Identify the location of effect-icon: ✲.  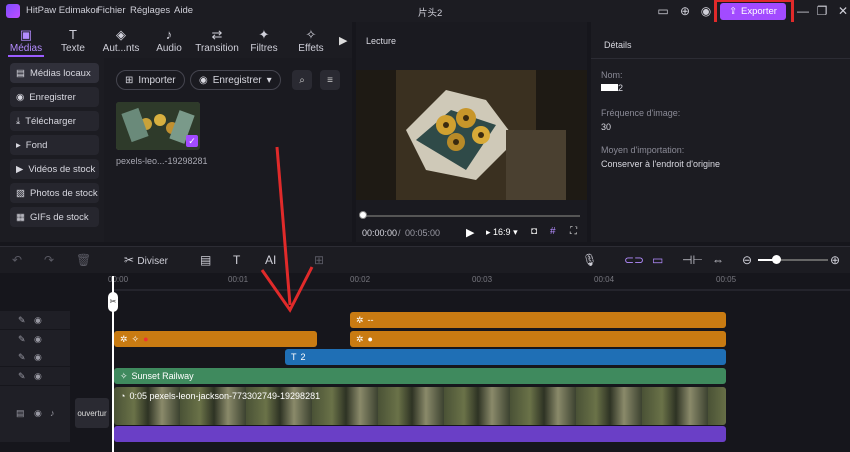
(360, 319).